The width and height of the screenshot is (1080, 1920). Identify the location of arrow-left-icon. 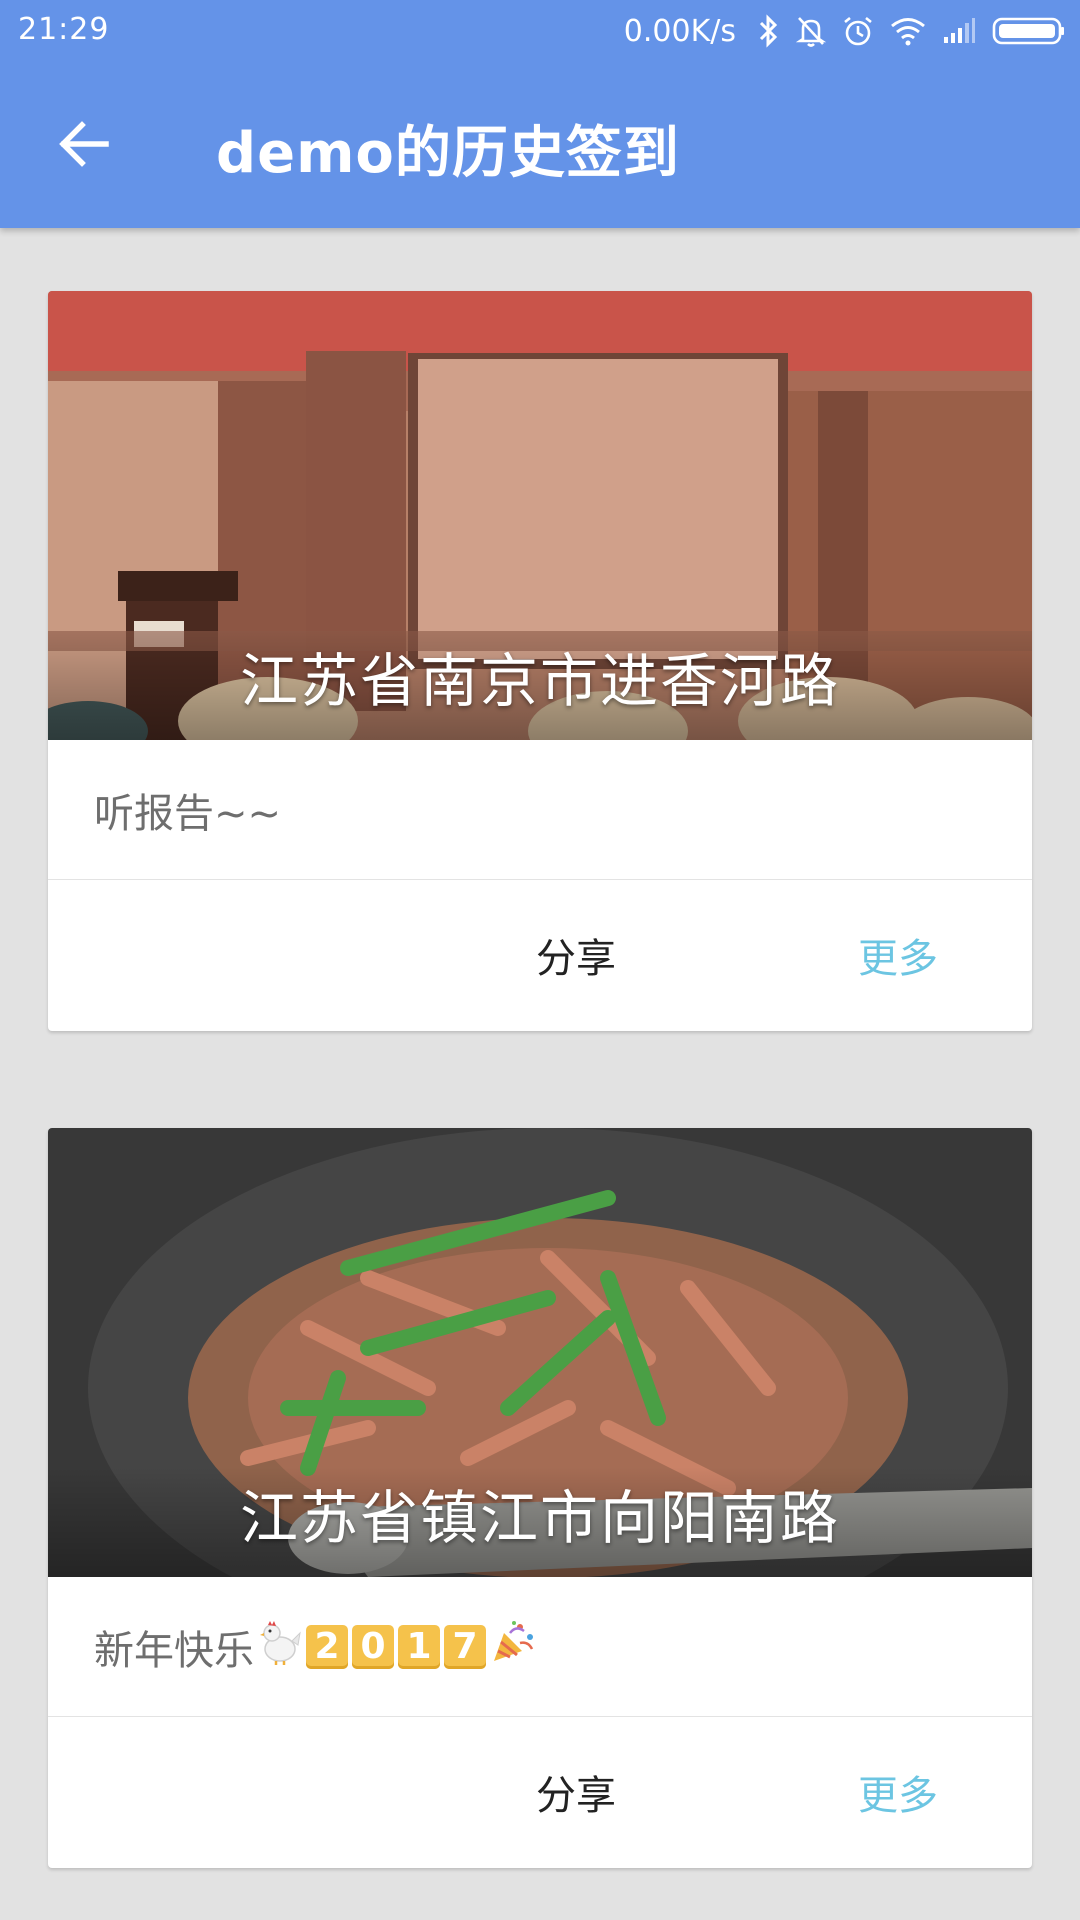
(84, 144).